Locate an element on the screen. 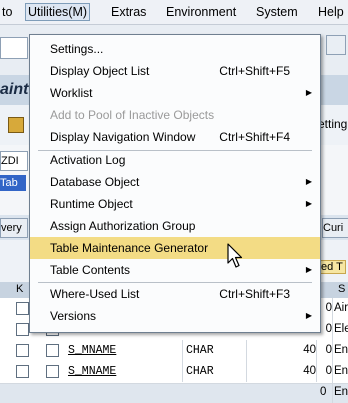 The width and height of the screenshot is (348, 403). shortcut-label: Ctrl+Shift+F4 is located at coordinates (254, 137).